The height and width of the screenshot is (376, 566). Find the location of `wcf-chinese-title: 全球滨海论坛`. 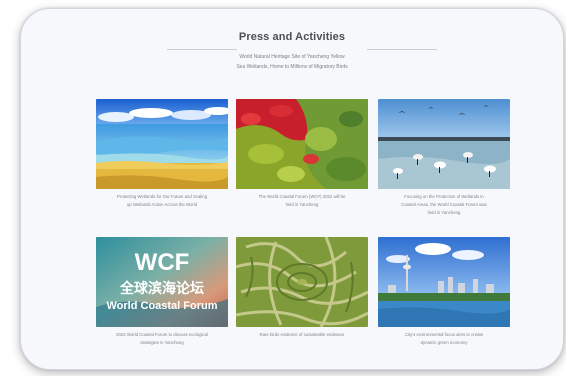

wcf-chinese-title: 全球滨海论坛 is located at coordinates (161, 288).